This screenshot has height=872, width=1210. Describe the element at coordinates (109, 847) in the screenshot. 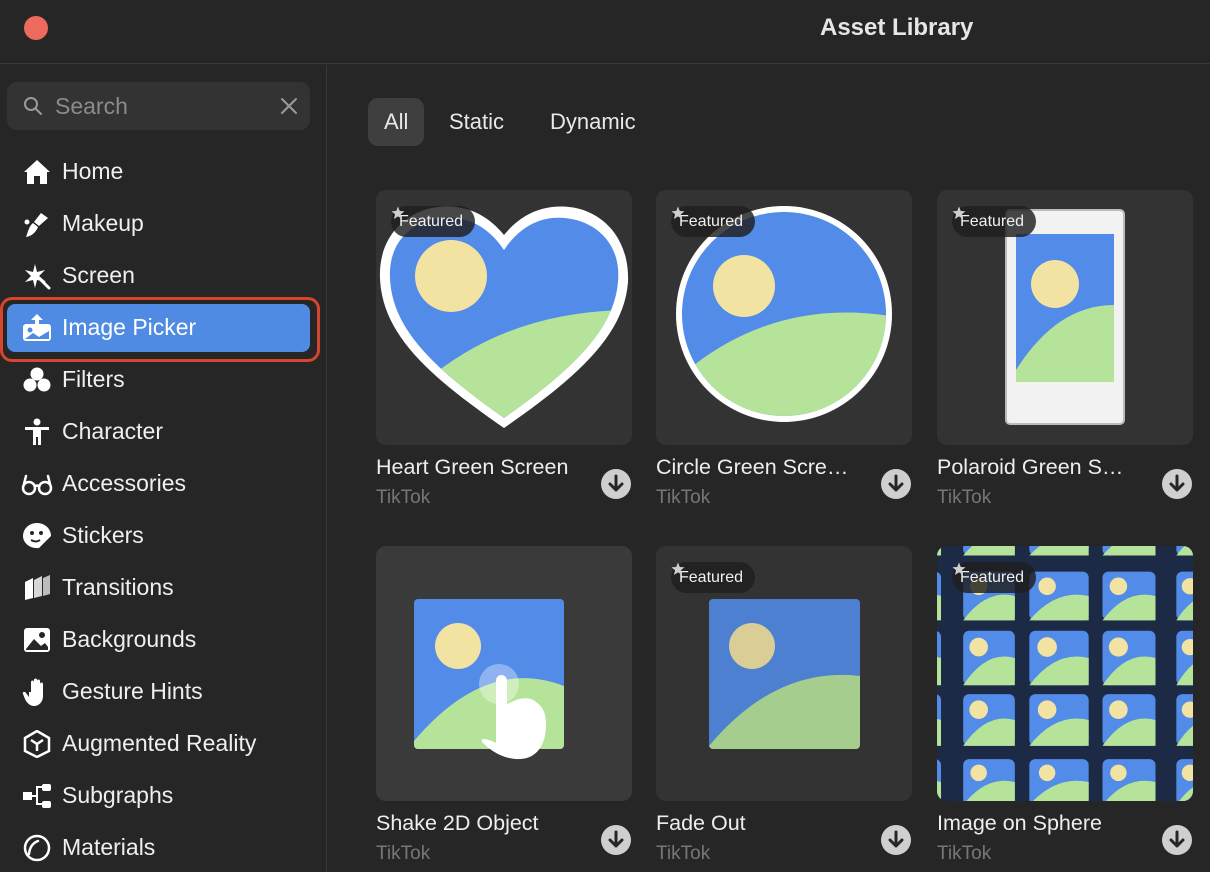

I see `sidebar-item-label: Materials` at that location.